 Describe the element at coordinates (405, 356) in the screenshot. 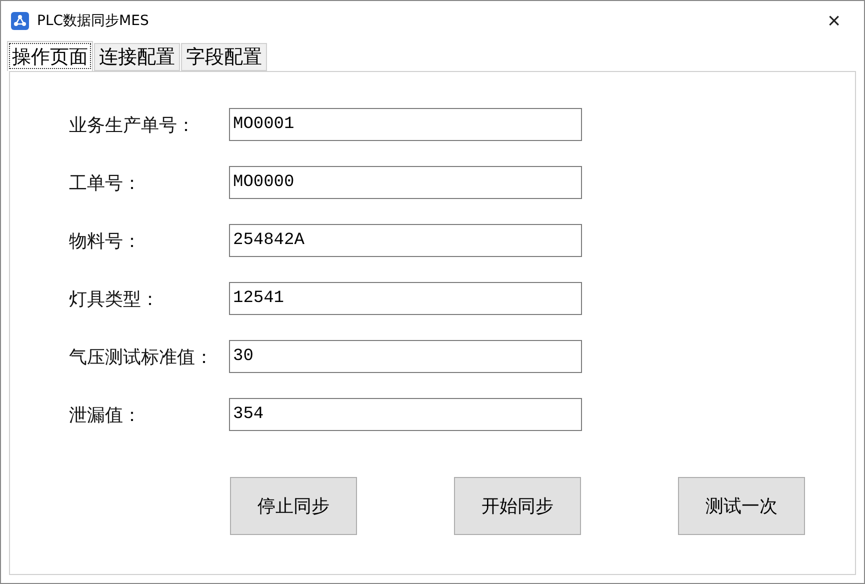

I see `input-field: 30` at that location.